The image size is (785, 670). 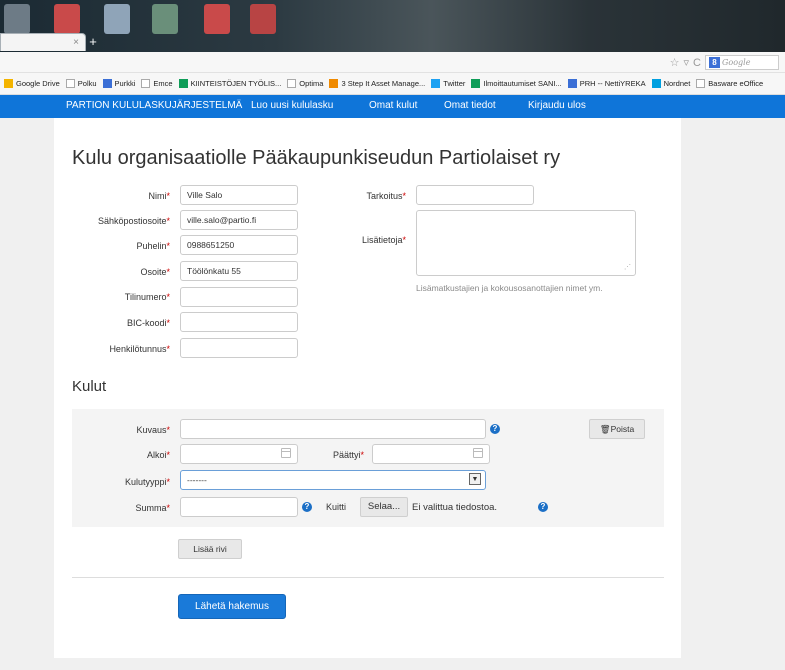 What do you see at coordinates (334, 83) in the screenshot?
I see `arc-icon` at bounding box center [334, 83].